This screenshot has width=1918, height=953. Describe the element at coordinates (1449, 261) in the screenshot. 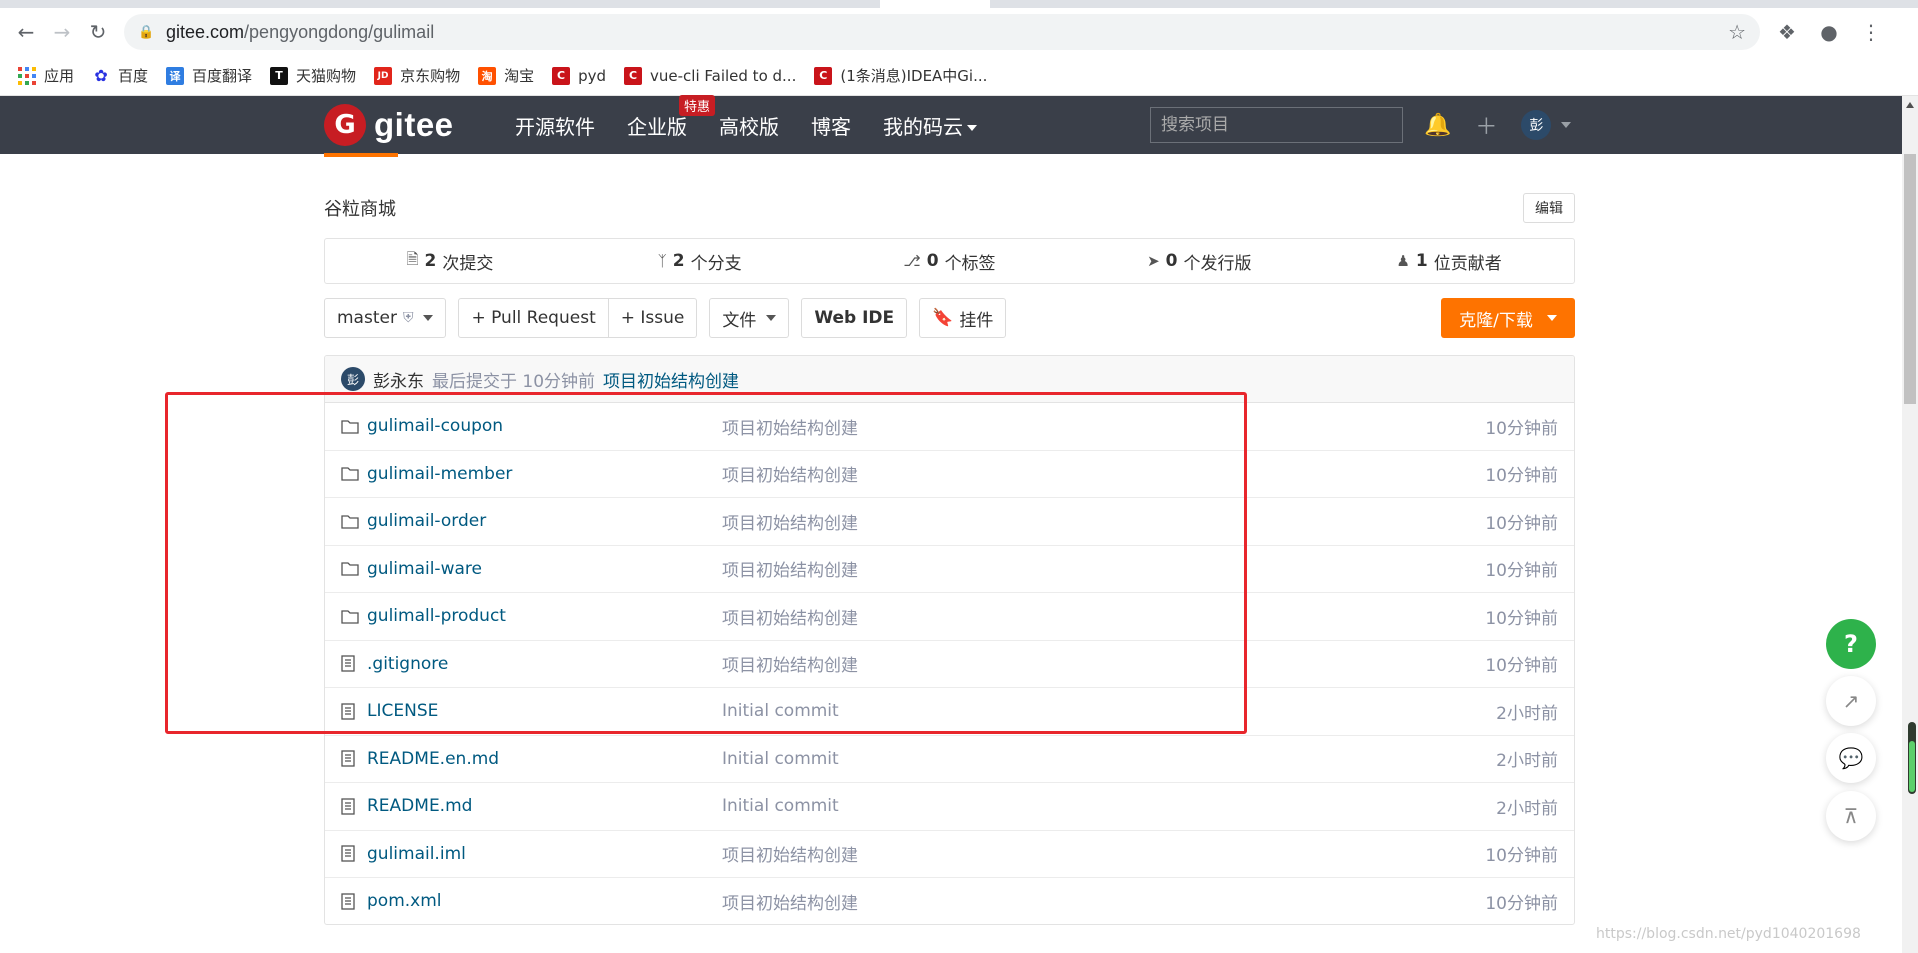

I see `stat-contributors: ♟ 1 位贡献者` at that location.